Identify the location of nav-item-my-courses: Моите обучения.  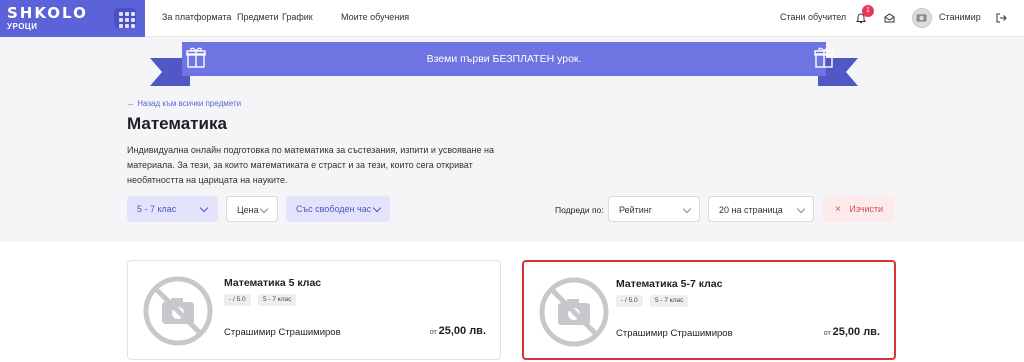
(375, 17).